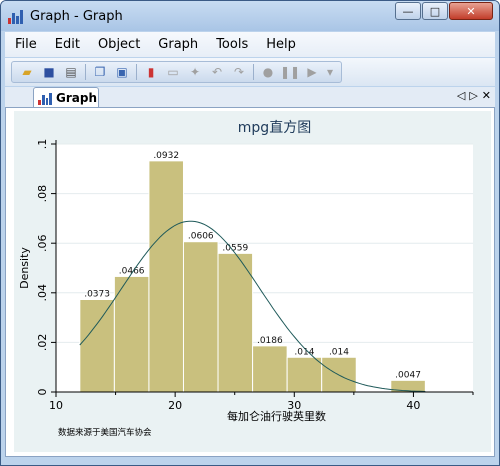  Describe the element at coordinates (201, 237) in the screenshot. I see `bar-value-label: .0606` at that location.